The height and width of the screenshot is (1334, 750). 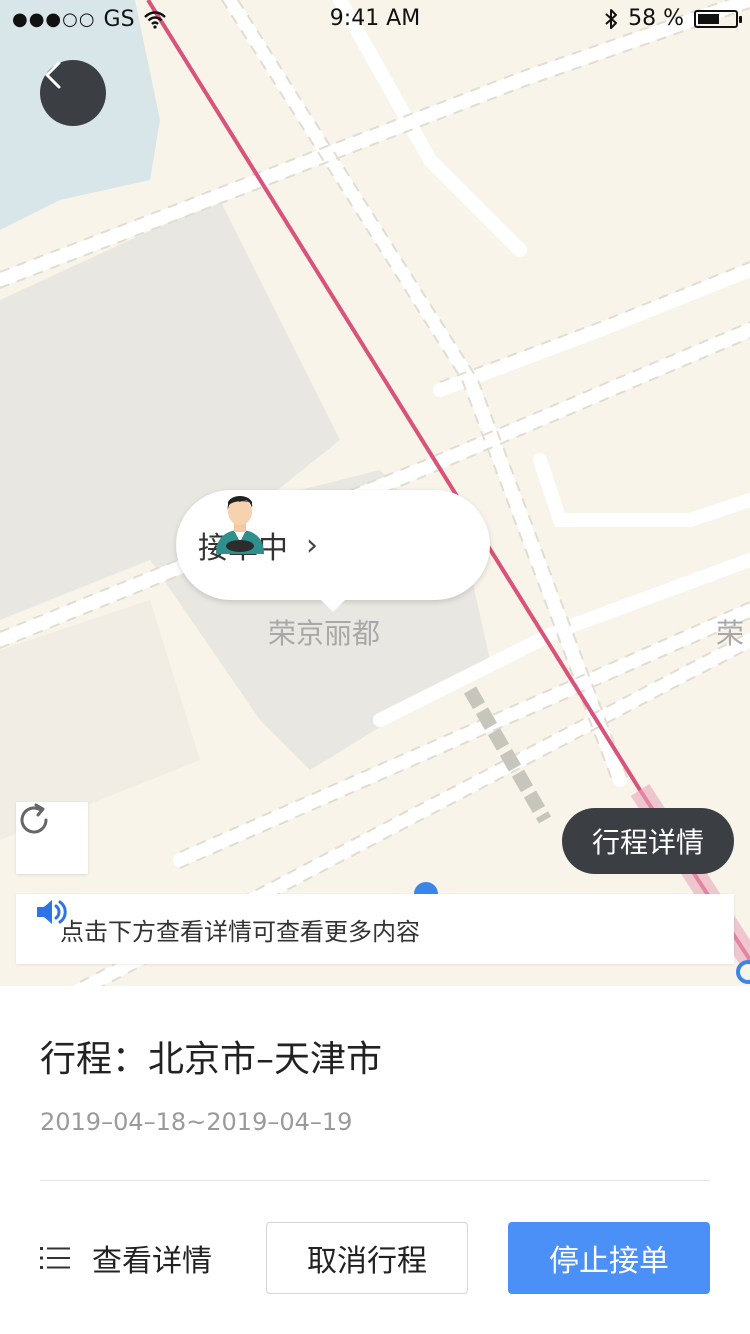 I want to click on route-title: 行程：北京市–天津市, so click(x=211, y=1059).